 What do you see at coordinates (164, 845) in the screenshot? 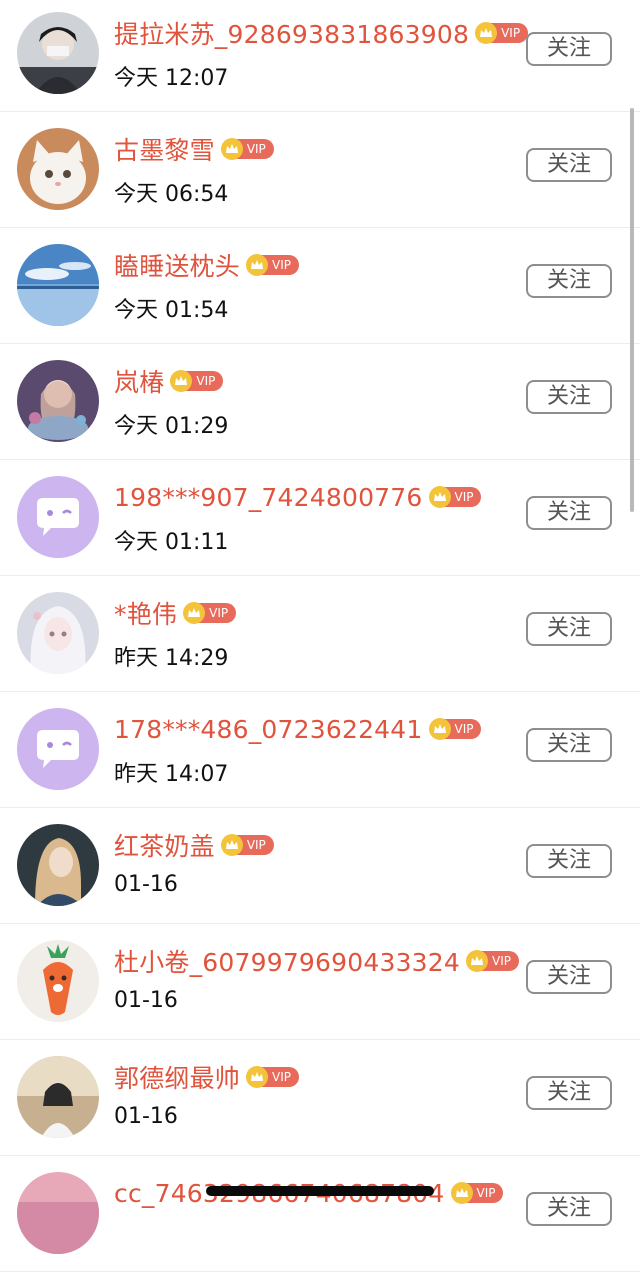
I see `username: 红茶奶盖` at bounding box center [164, 845].